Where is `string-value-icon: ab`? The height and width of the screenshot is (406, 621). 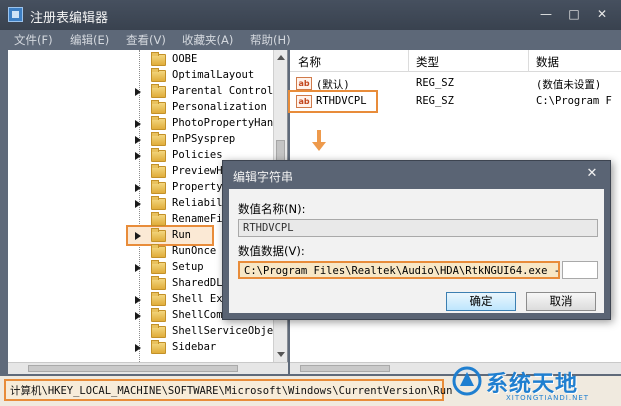 string-value-icon: ab is located at coordinates (304, 83).